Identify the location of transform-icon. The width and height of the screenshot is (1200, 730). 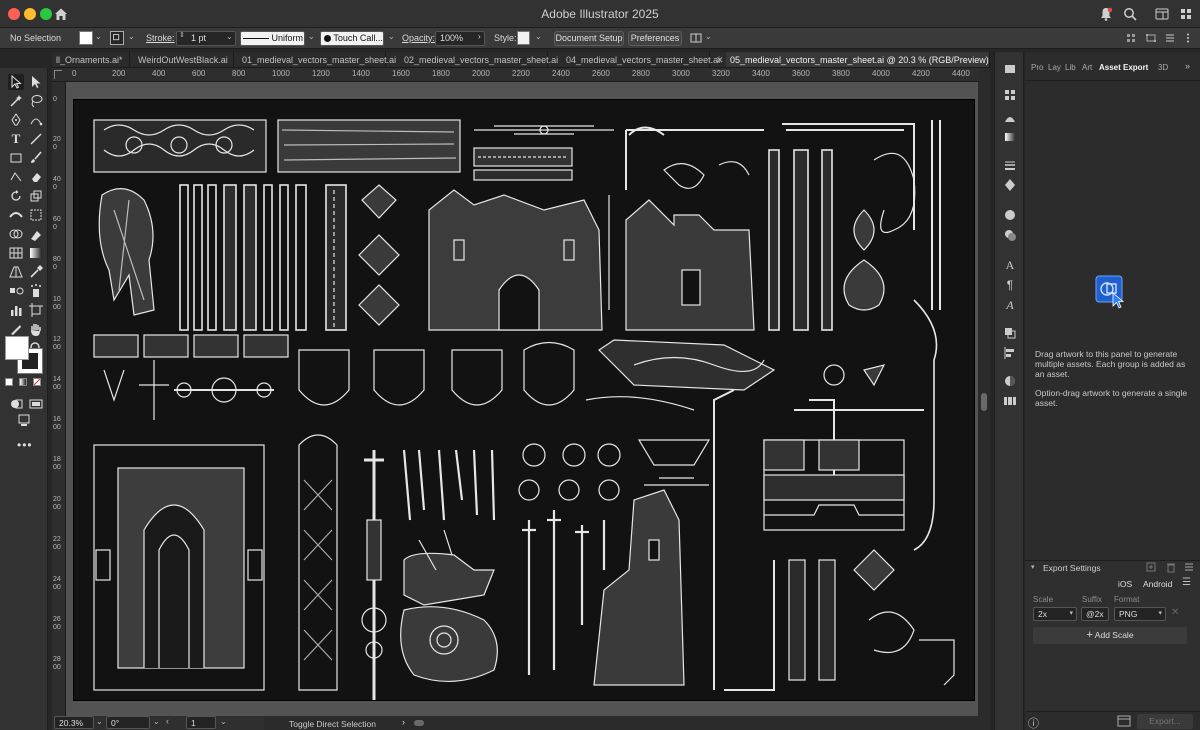
(1151, 38).